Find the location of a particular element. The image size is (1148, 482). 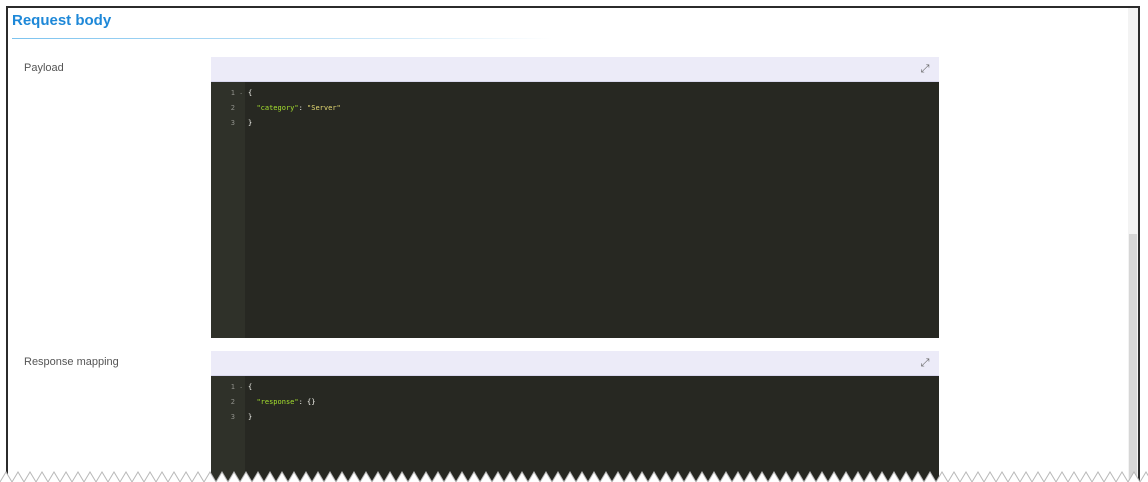

section-title: Request body is located at coordinates (62, 20).